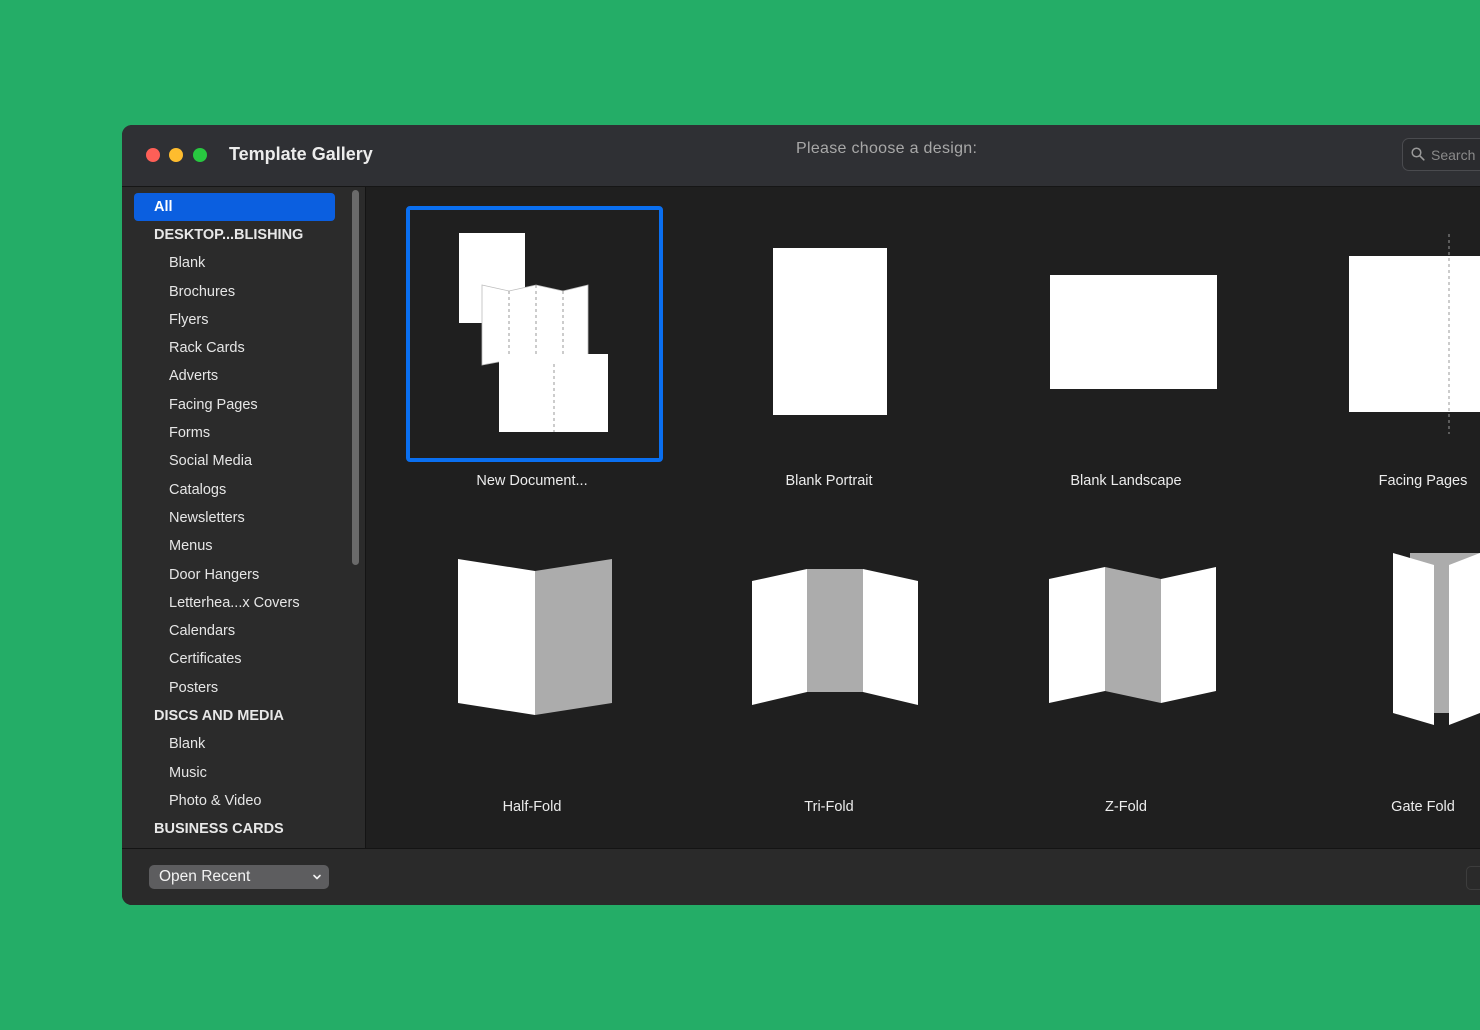 This screenshot has width=1480, height=1030. Describe the element at coordinates (1133, 332) in the screenshot. I see `landscape-page-icon` at that location.